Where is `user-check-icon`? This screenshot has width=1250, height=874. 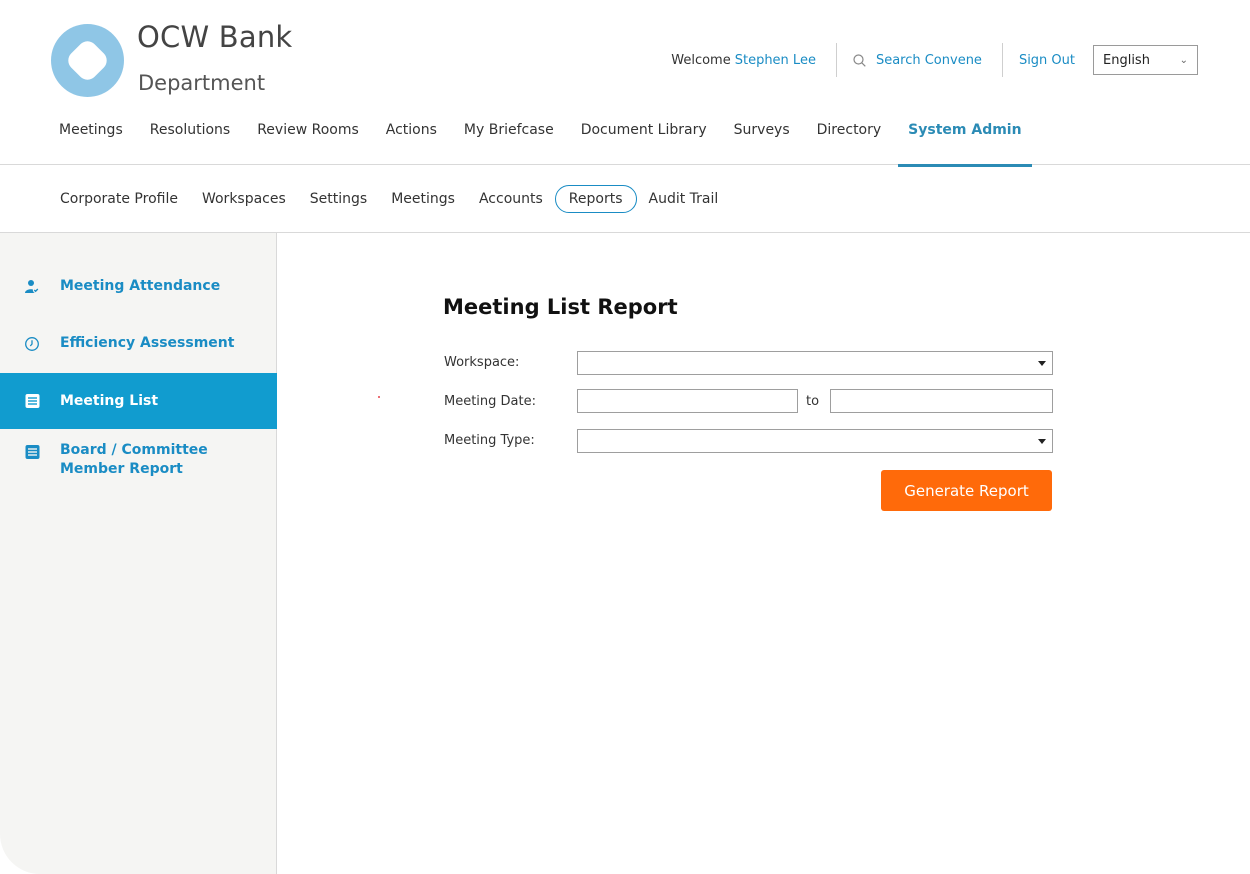 user-check-icon is located at coordinates (30, 286).